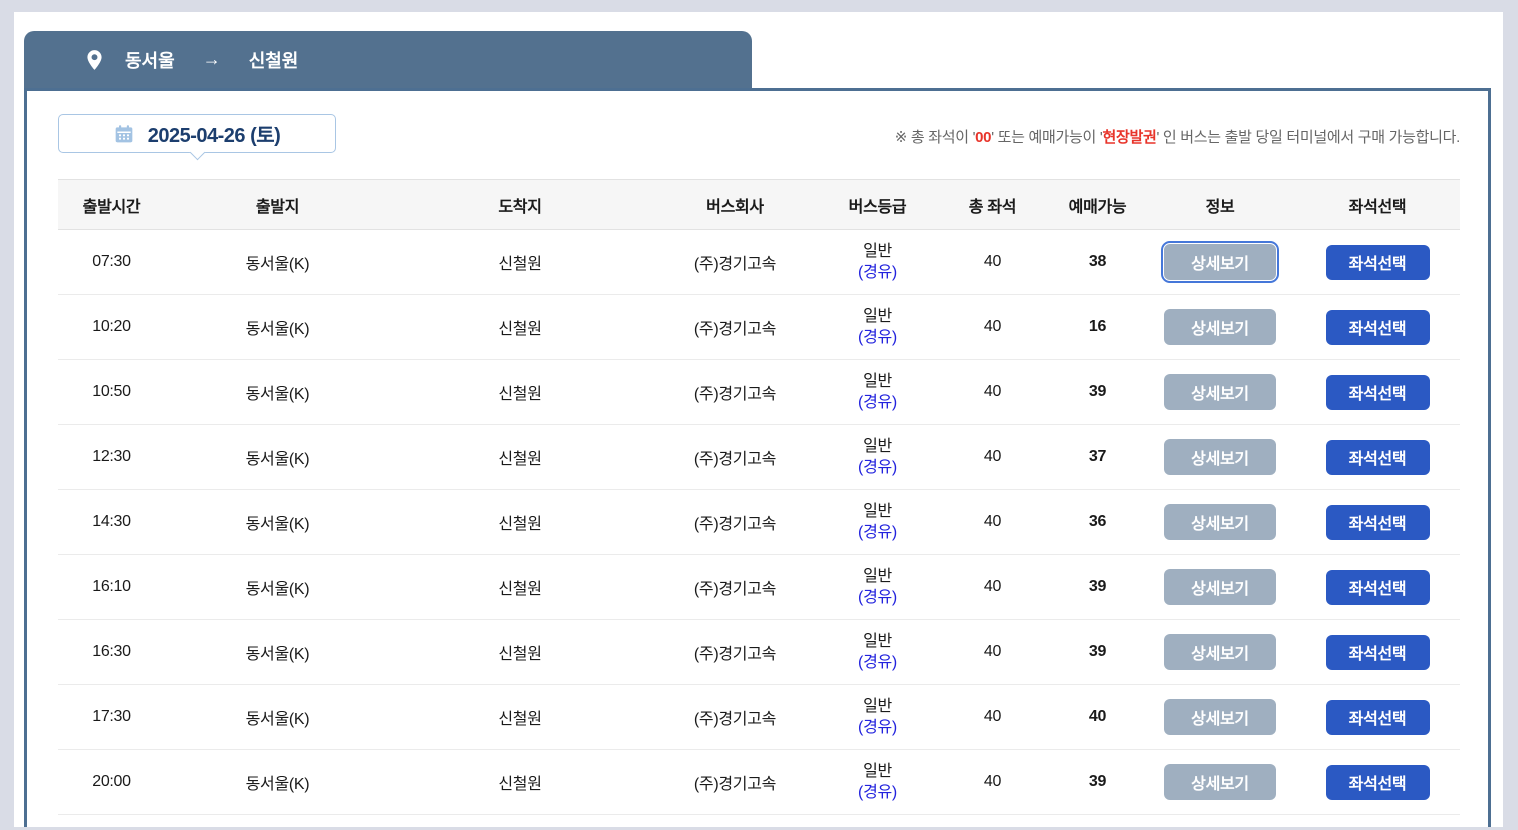 The width and height of the screenshot is (1518, 830). Describe the element at coordinates (111, 522) in the screenshot. I see `departure-time: 14:30` at that location.